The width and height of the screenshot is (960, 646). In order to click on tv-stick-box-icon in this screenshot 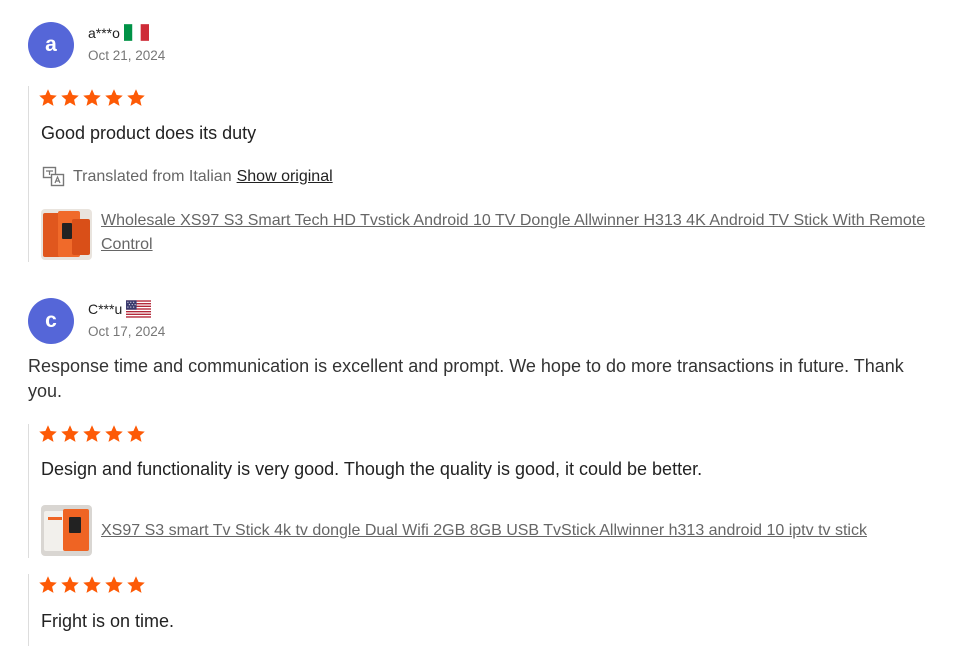, I will do `click(66, 530)`.